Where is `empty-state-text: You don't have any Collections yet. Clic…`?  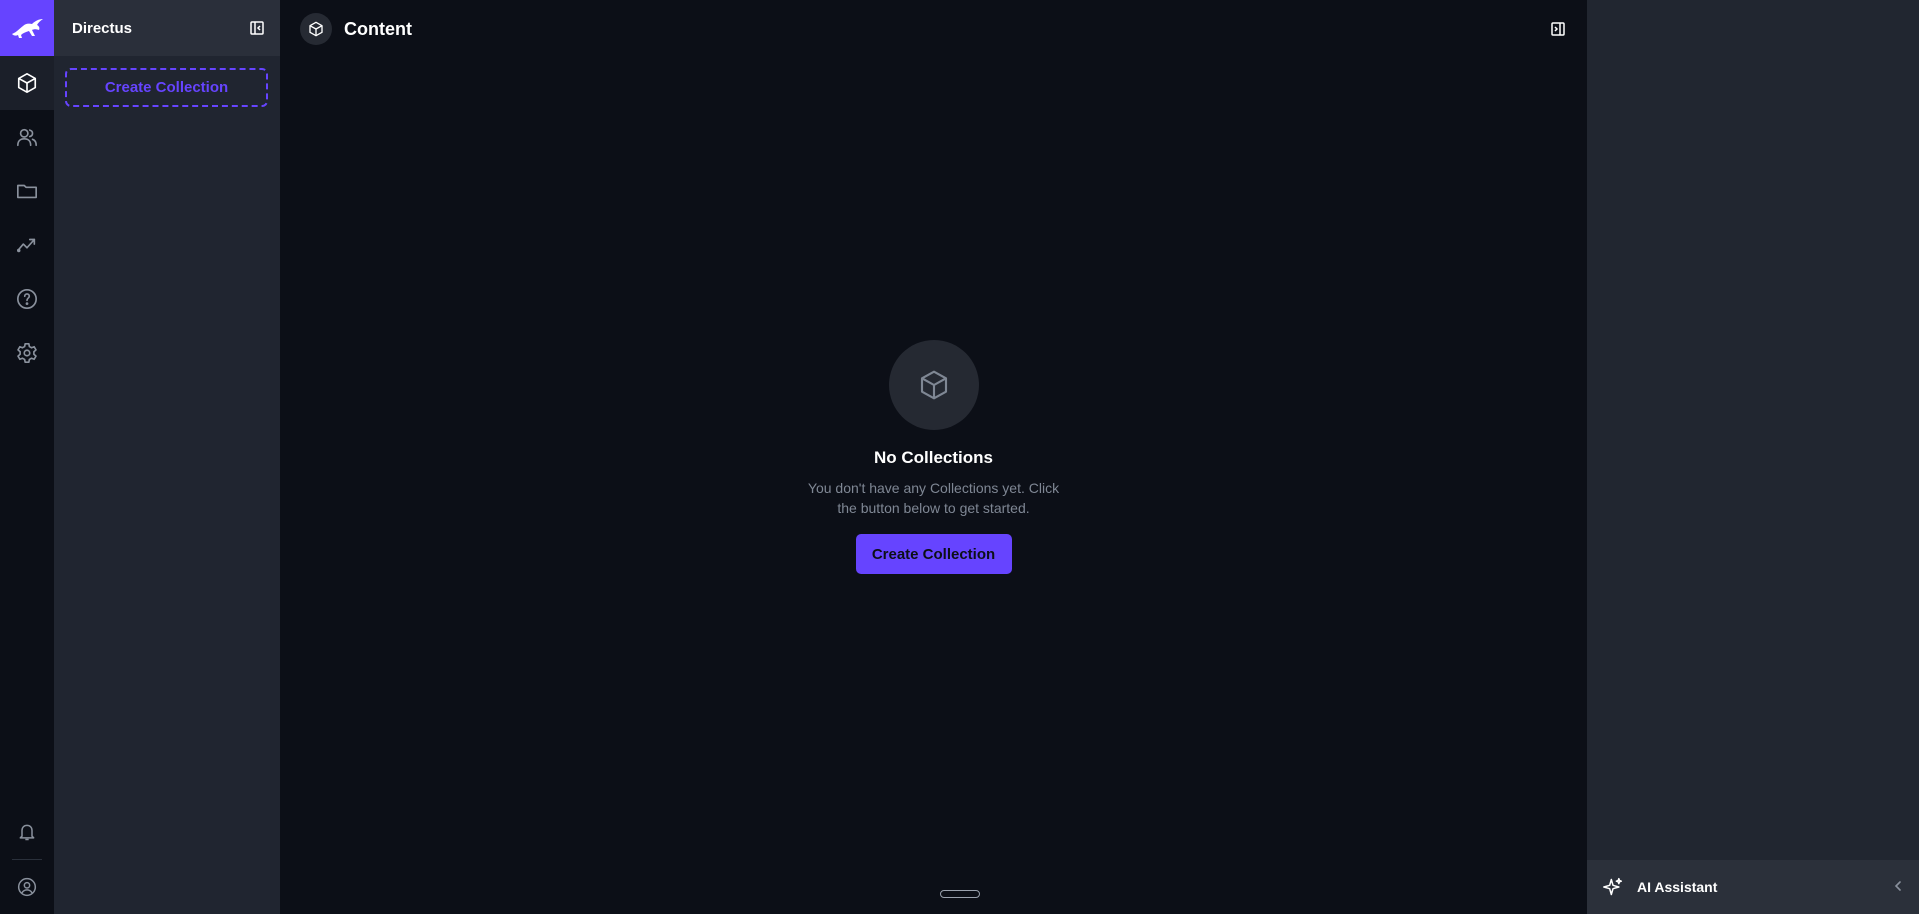 empty-state-text: You don't have any Collections yet. Clic… is located at coordinates (933, 498).